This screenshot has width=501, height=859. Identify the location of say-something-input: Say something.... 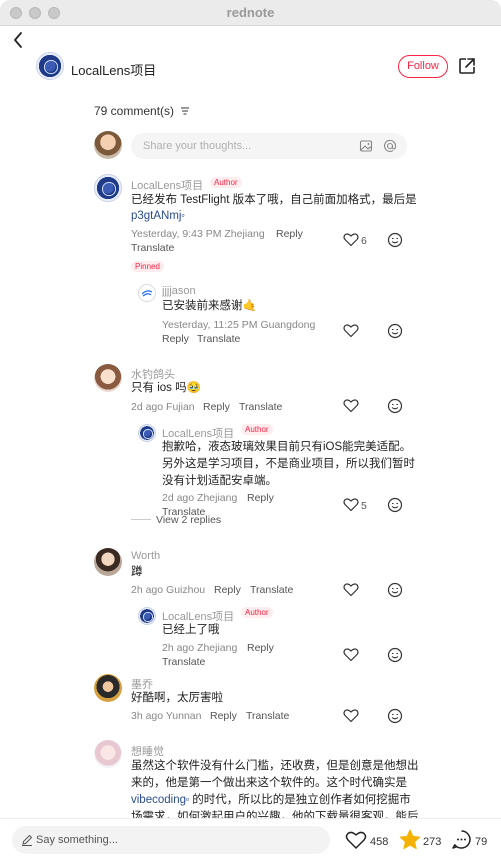
(171, 840).